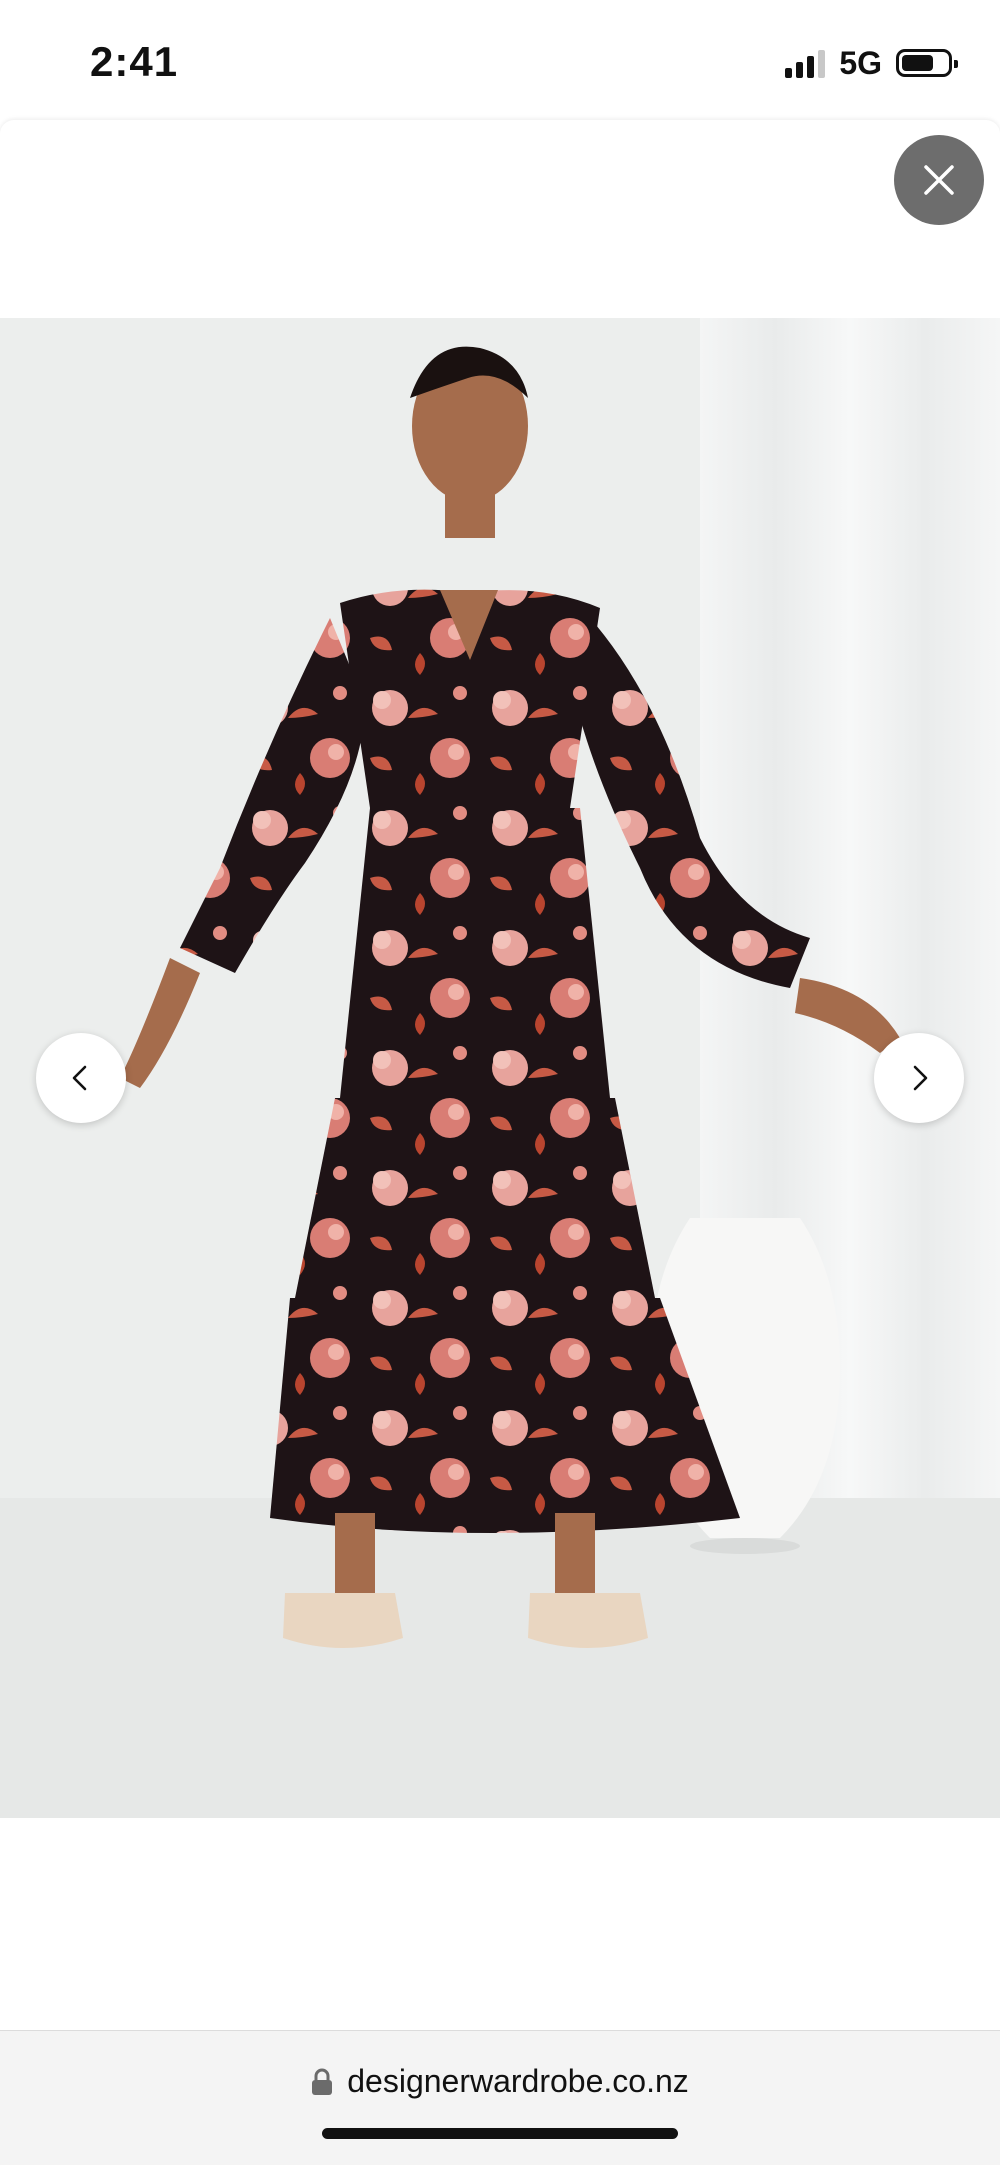 Image resolution: width=1000 pixels, height=2165 pixels. Describe the element at coordinates (500, 60) in the screenshot. I see `status-bar: 2:41 5G` at that location.